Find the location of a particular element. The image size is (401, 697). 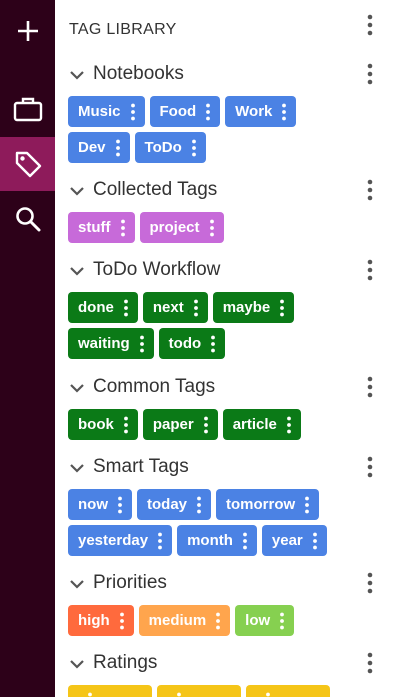

tag-list: book paper article is located at coordinates (228, 427).